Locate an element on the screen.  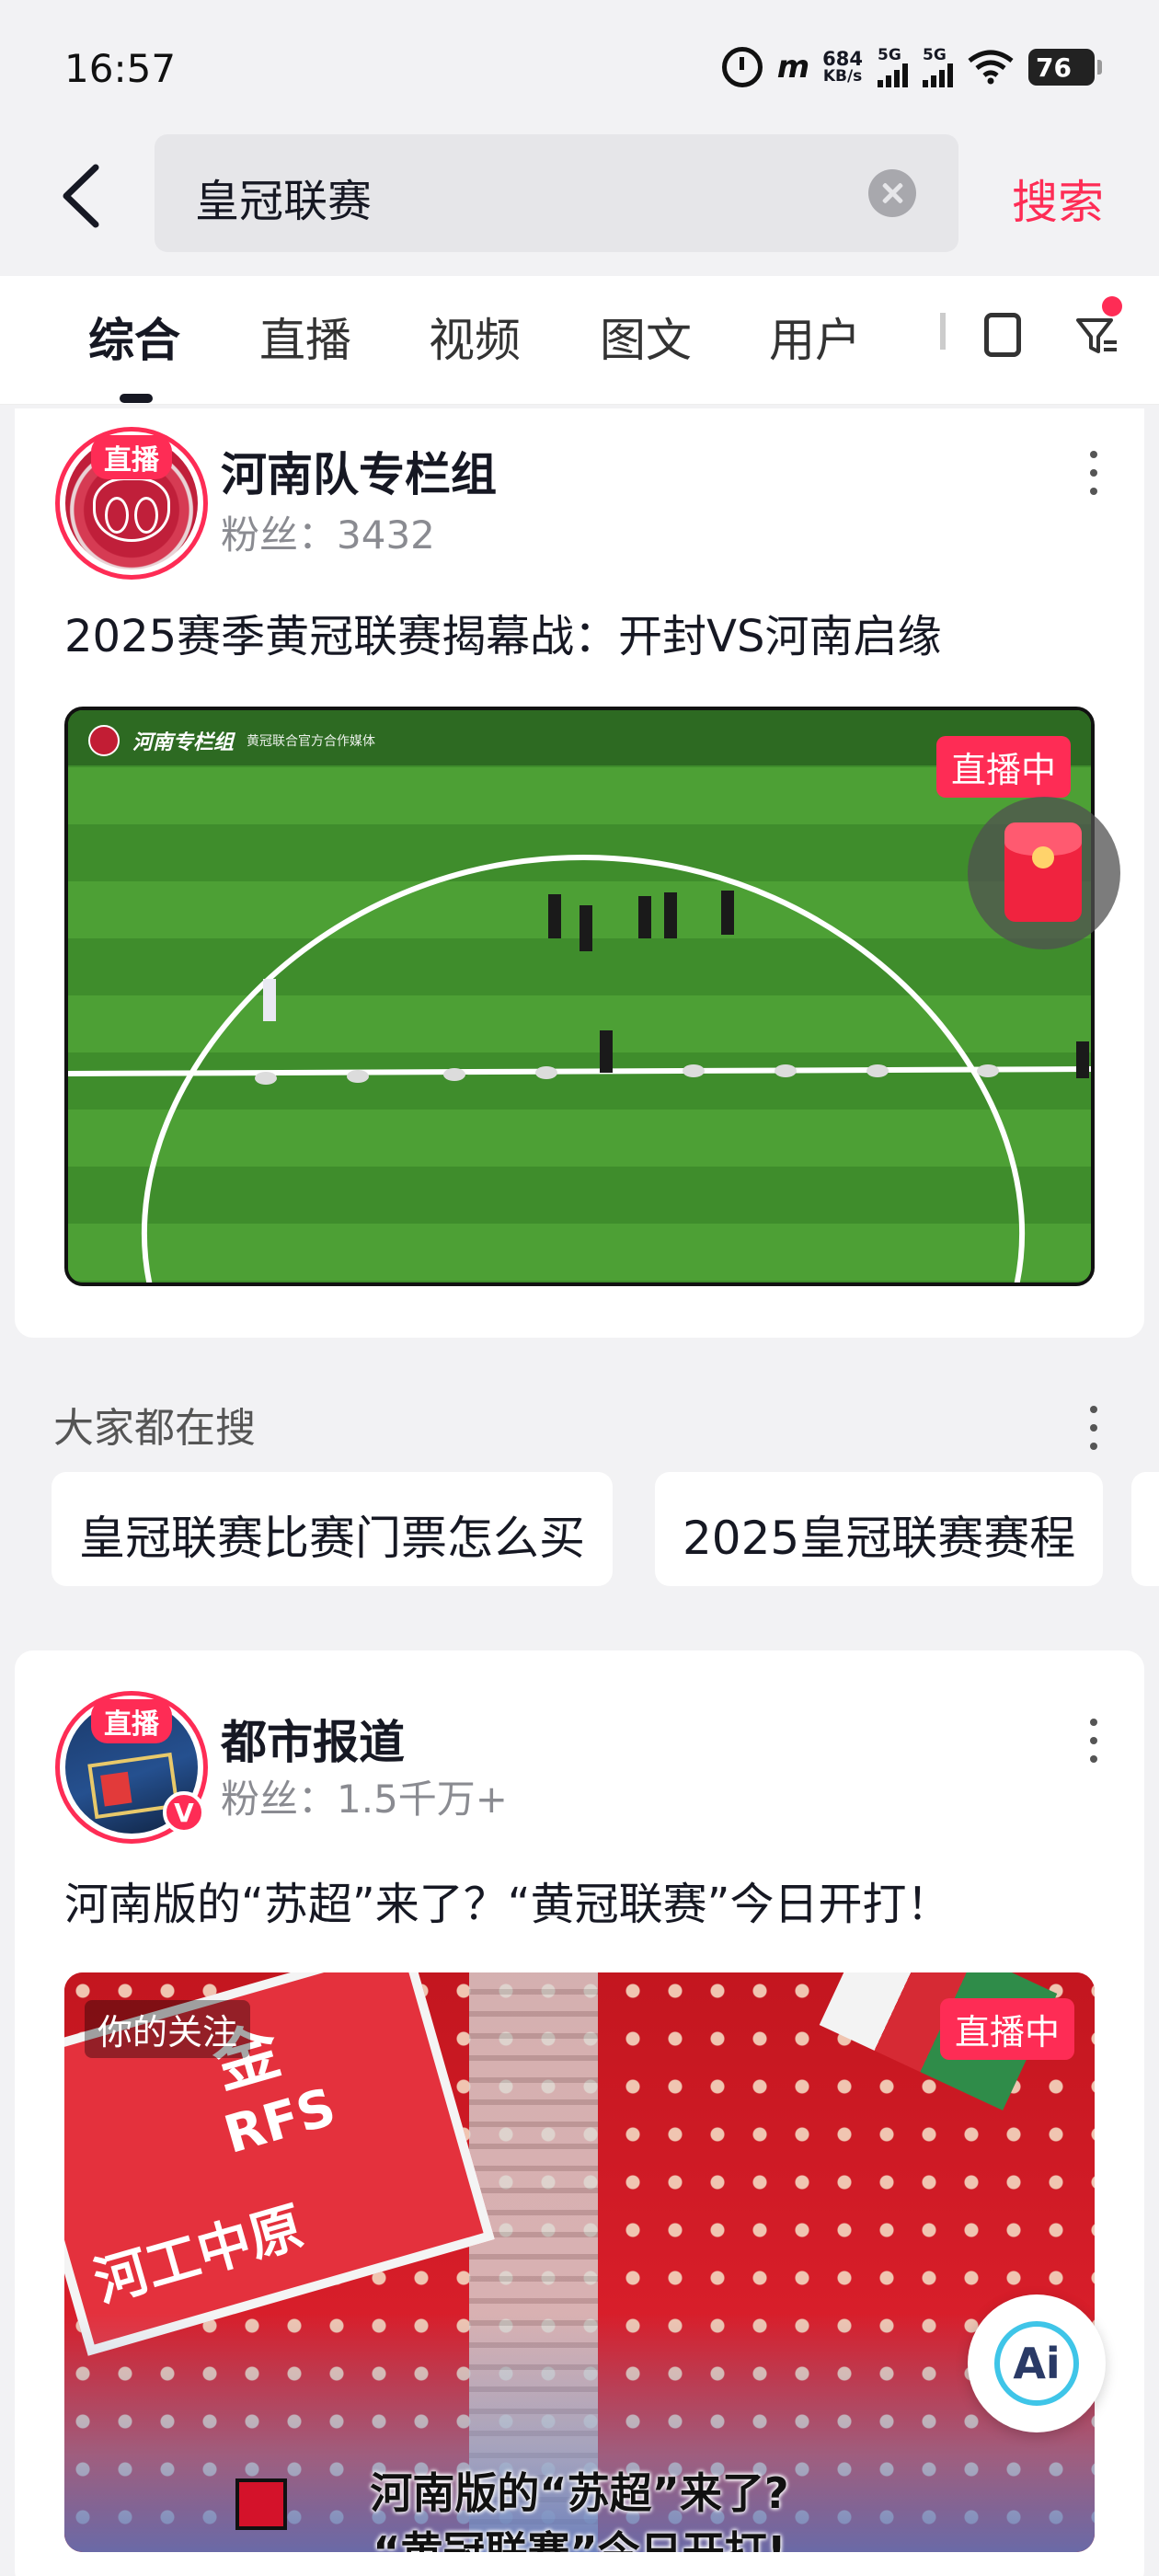
hot-search-chip-2: 2025皇冠联赛赛程 is located at coordinates (879, 1529).